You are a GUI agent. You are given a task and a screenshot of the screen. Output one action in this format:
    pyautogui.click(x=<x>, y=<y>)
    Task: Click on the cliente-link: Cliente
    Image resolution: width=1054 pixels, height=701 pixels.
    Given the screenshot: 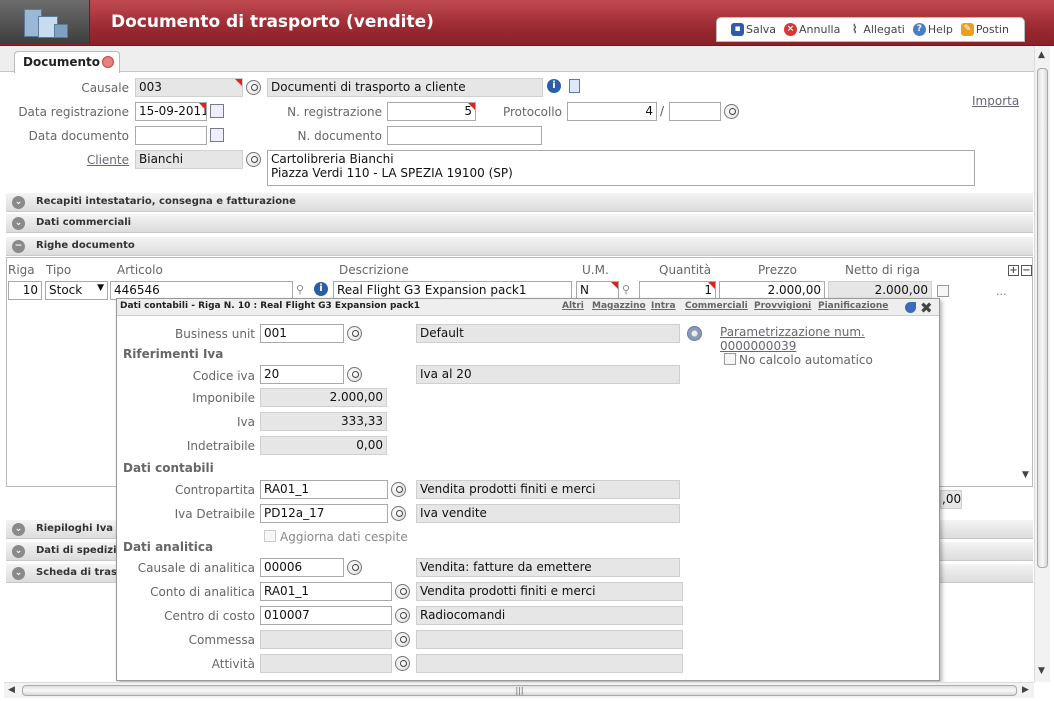 What is the action you would take?
    pyautogui.click(x=94, y=160)
    